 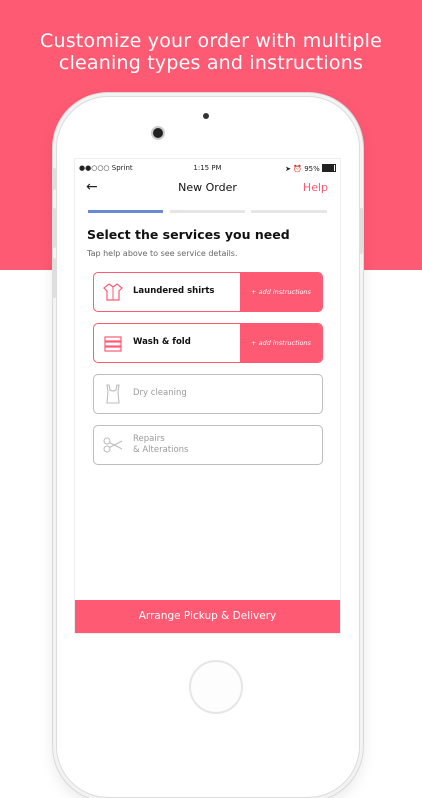 I want to click on service-label: Wash & fold, so click(x=162, y=342).